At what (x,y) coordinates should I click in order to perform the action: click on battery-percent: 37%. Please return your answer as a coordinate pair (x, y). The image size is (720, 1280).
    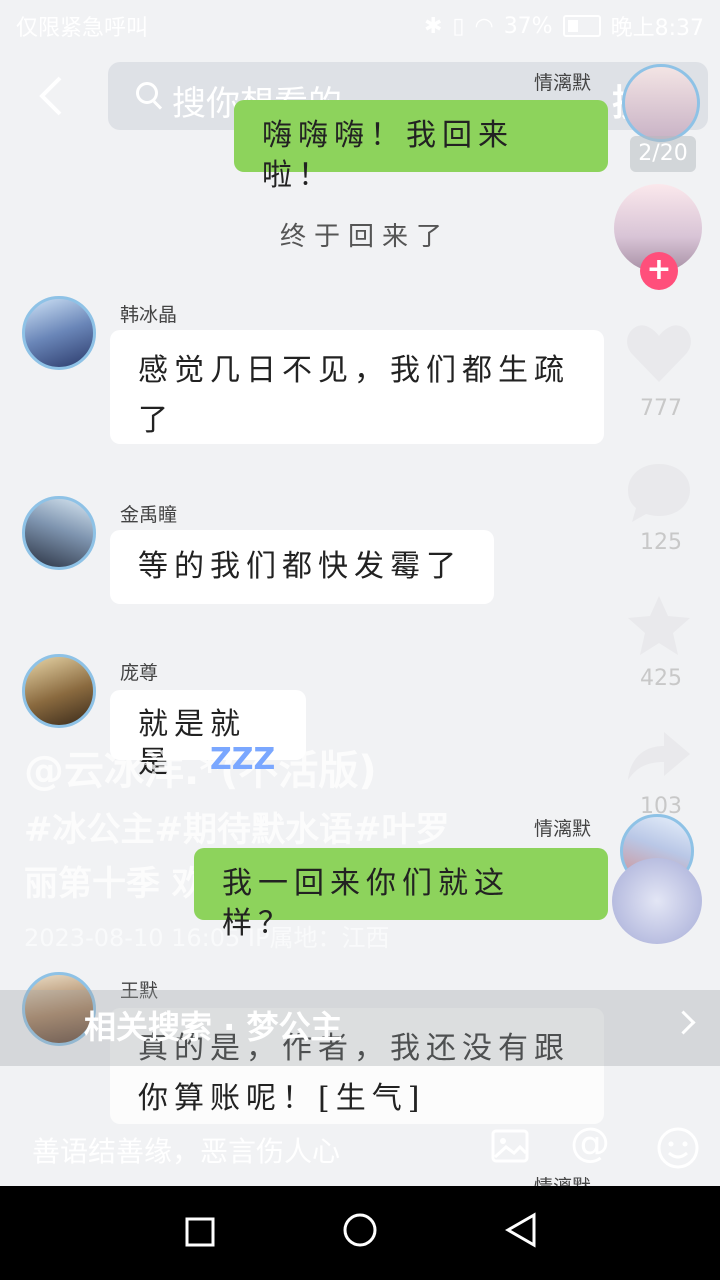
    Looking at the image, I should click on (528, 26).